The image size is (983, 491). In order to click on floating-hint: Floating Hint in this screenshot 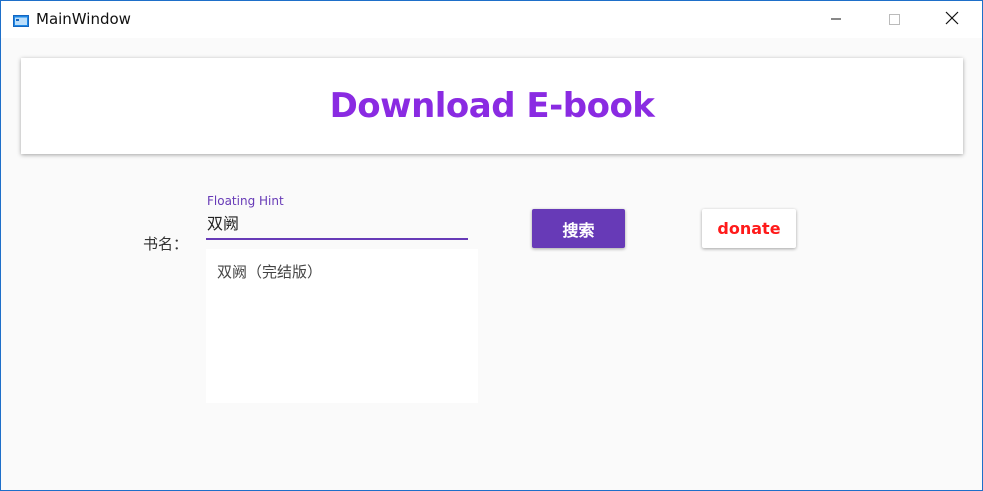, I will do `click(245, 201)`.